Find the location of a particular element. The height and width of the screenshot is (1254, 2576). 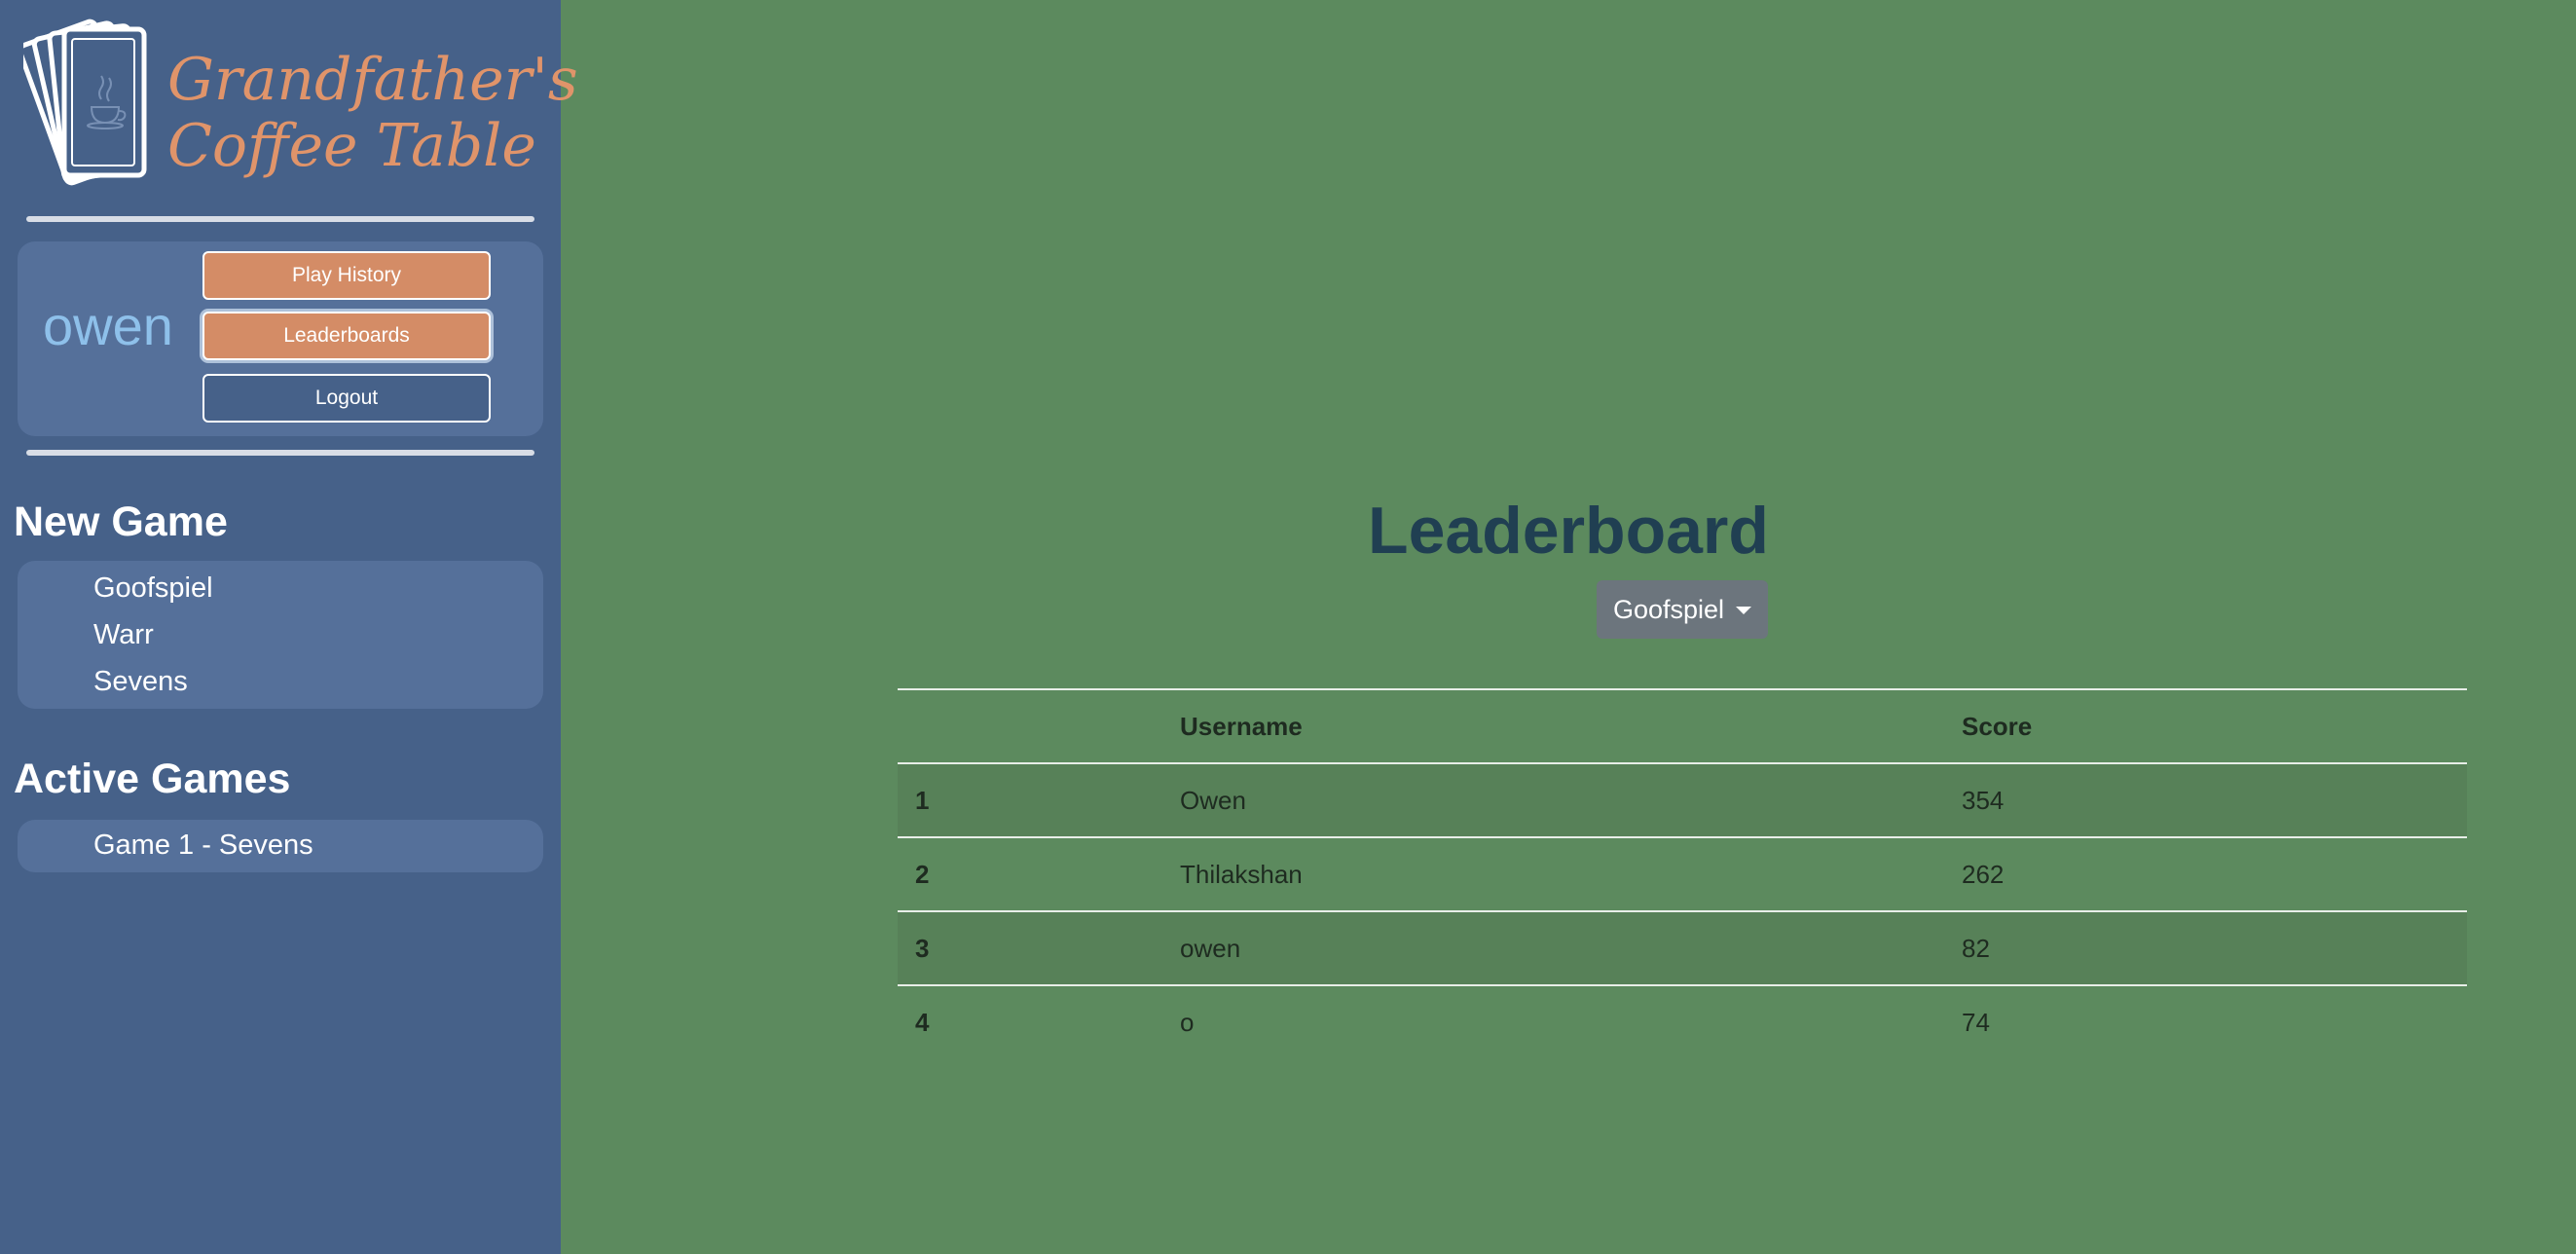

username-cell: o is located at coordinates (1187, 1022).